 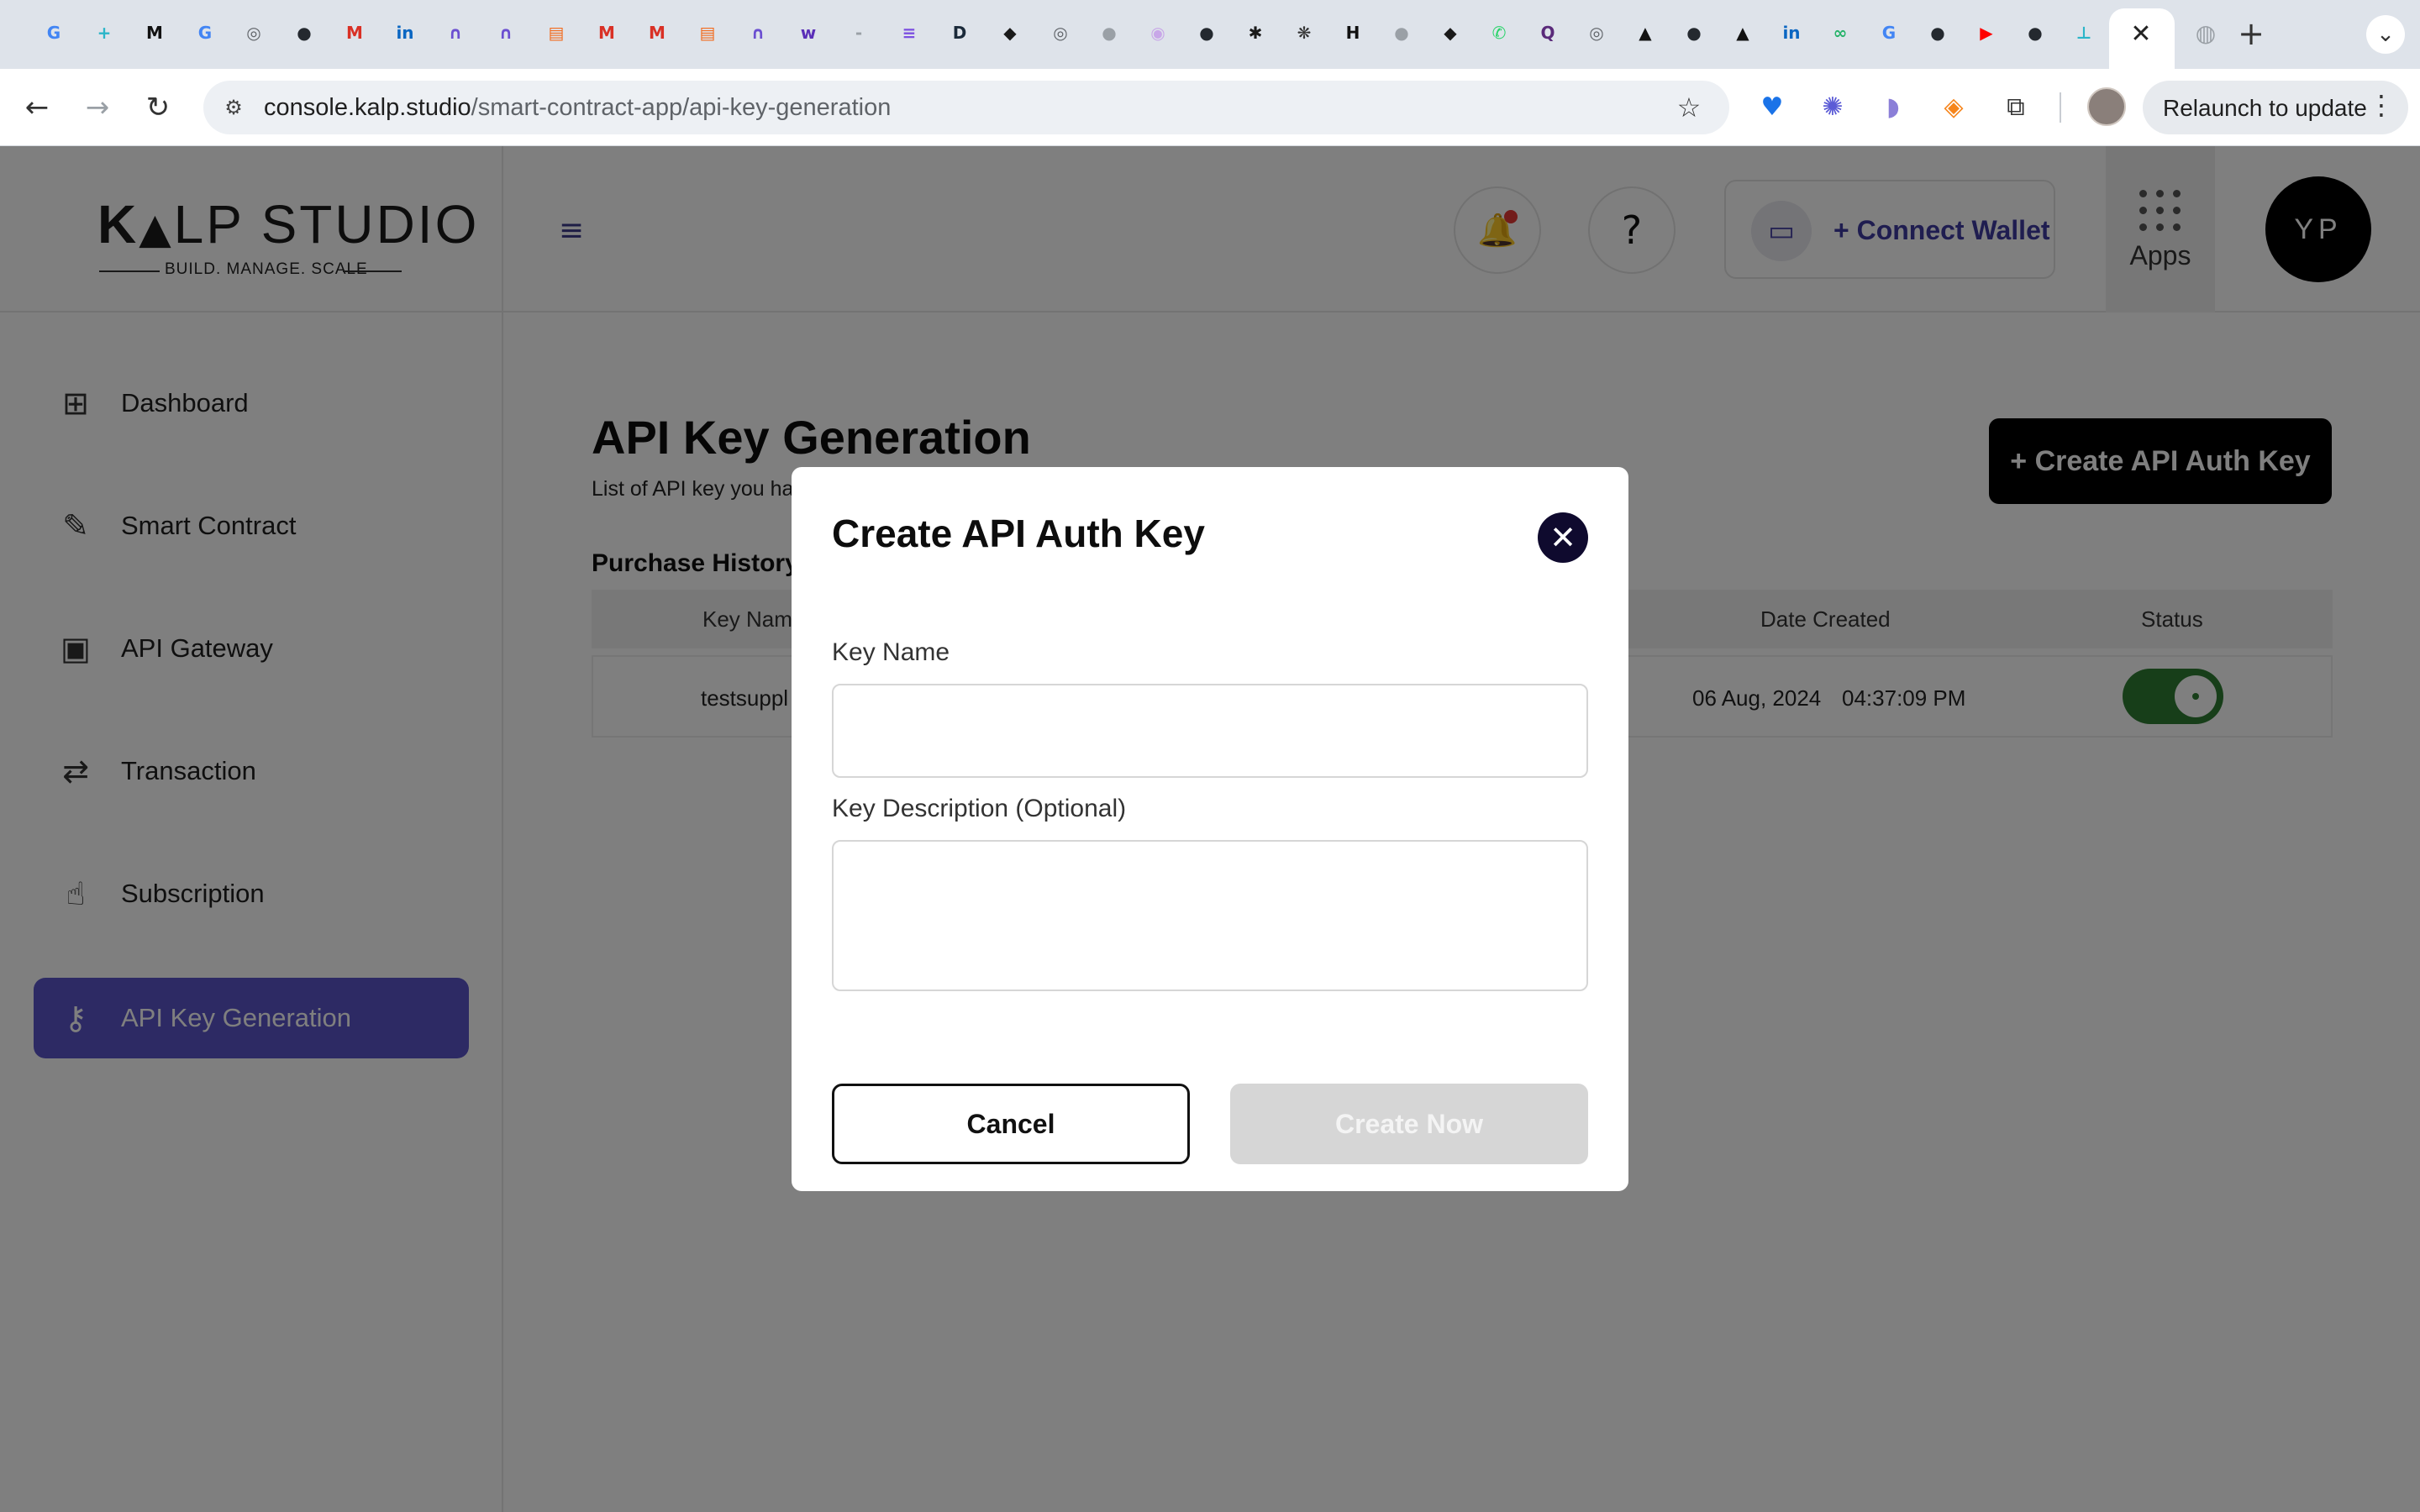 What do you see at coordinates (1304, 32) in the screenshot?
I see `openai-icon: ❋` at bounding box center [1304, 32].